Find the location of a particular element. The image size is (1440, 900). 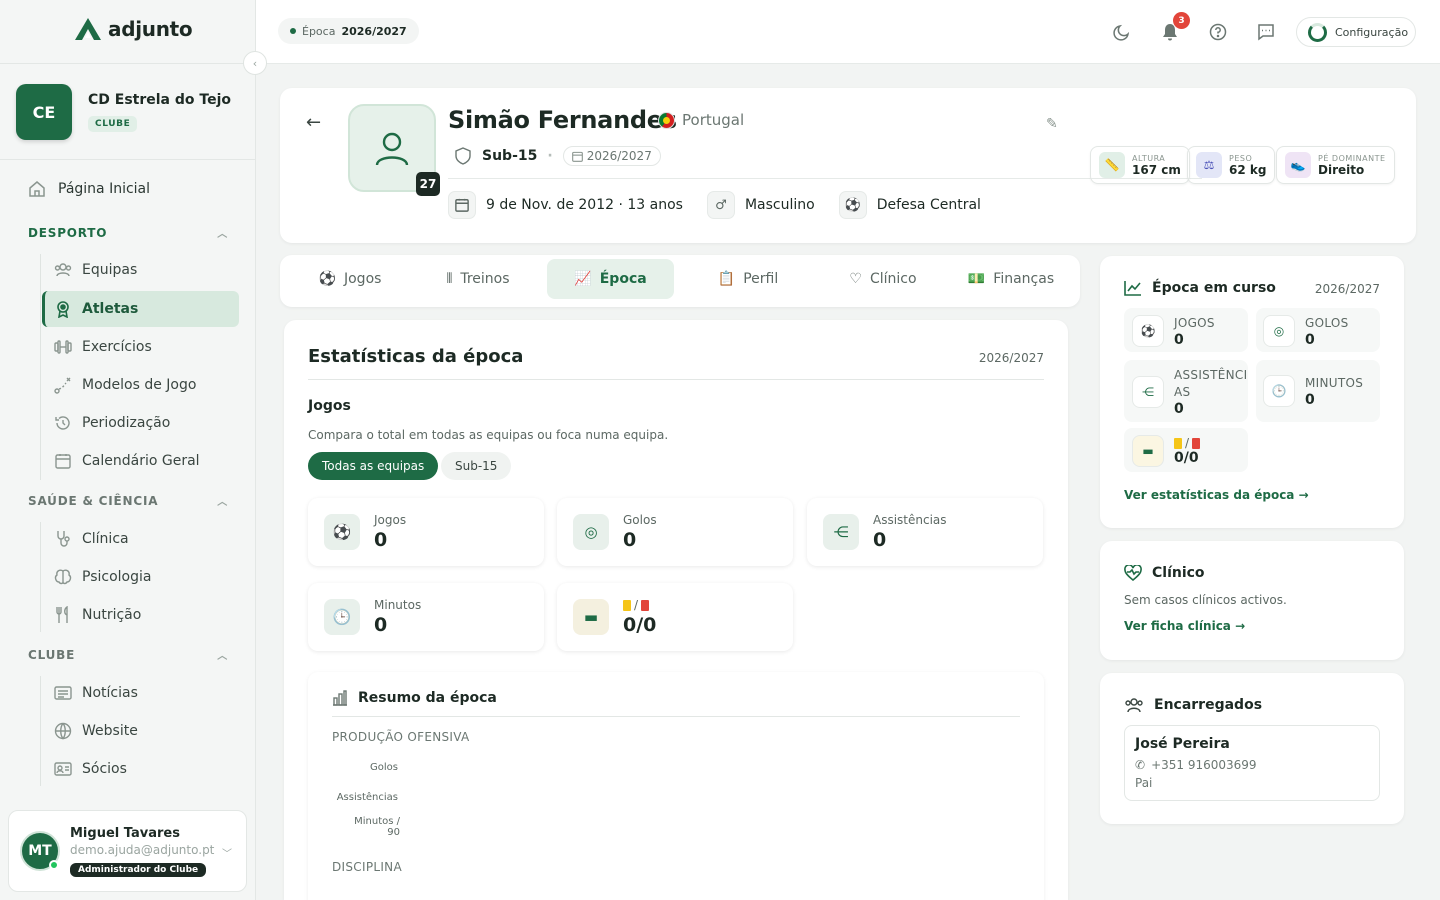

tab-label: Perfil is located at coordinates (761, 279).